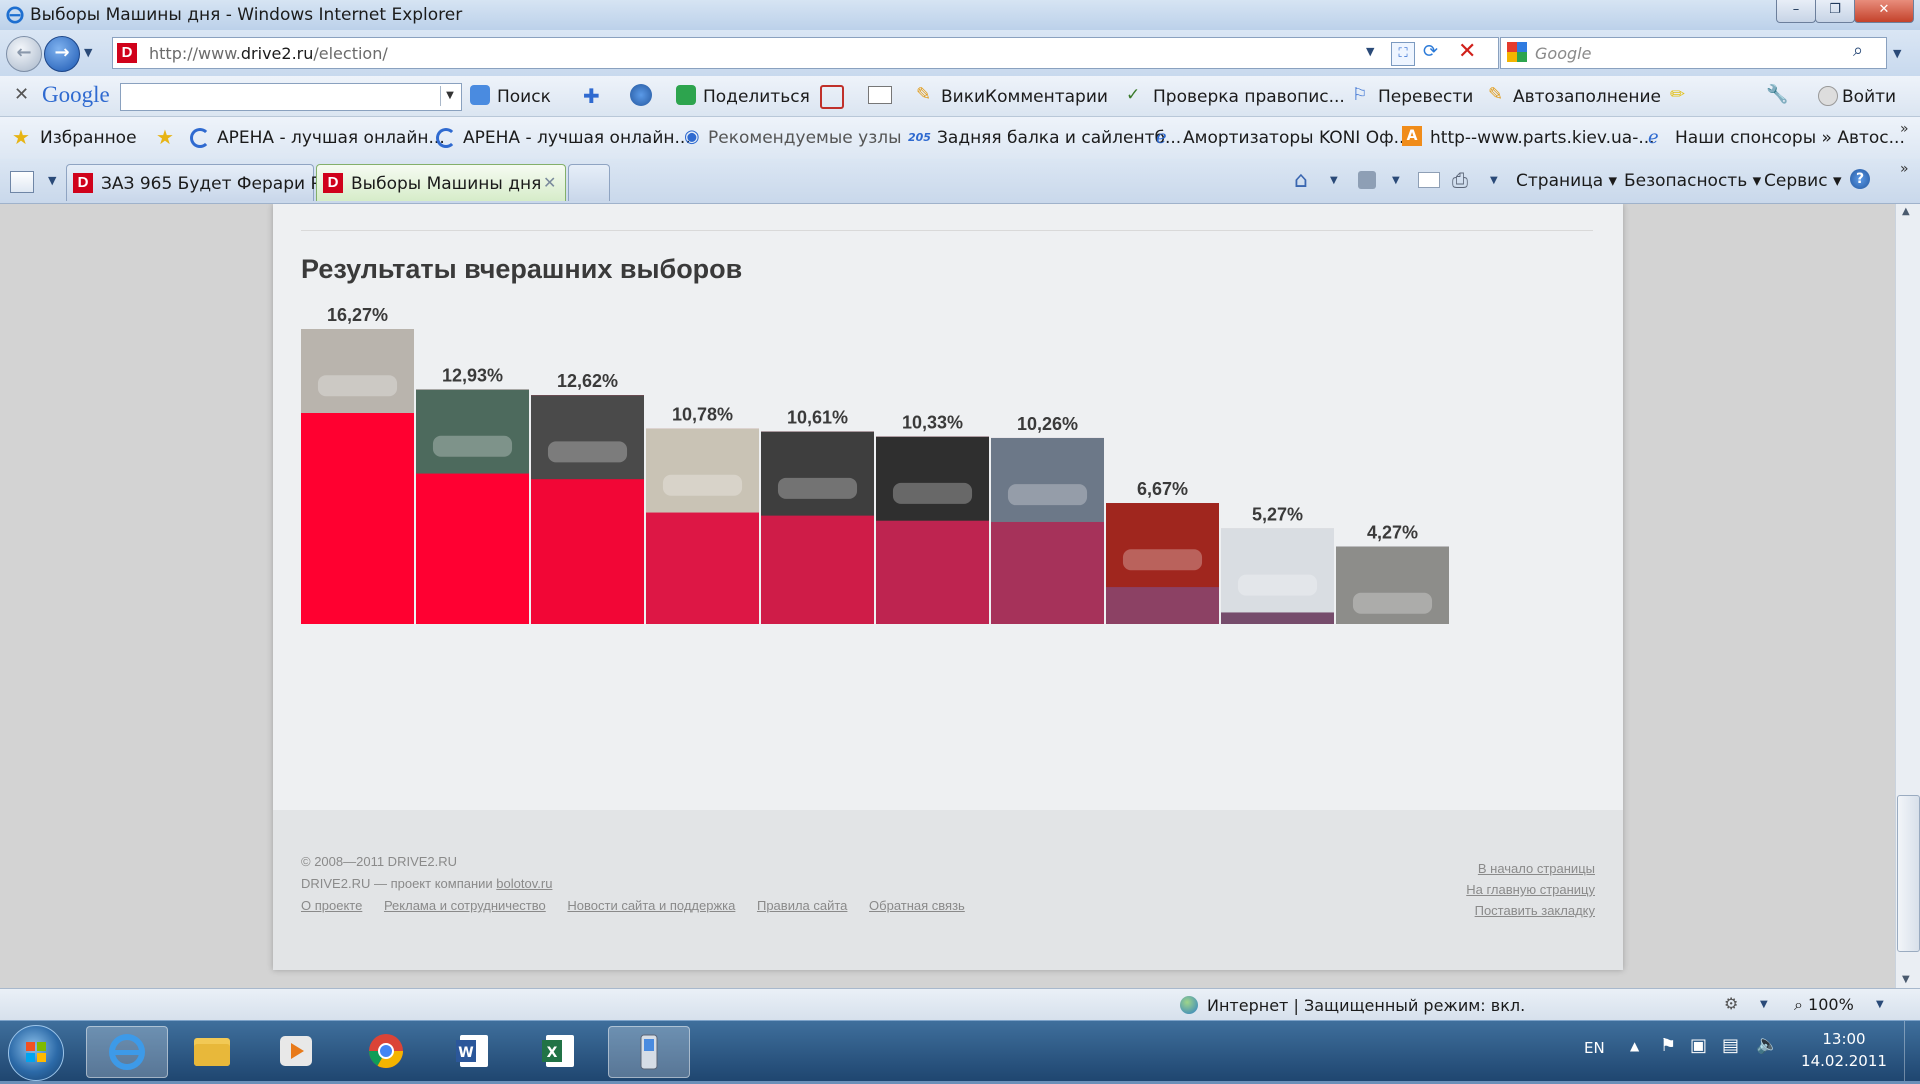 This screenshot has width=1920, height=1084. I want to click on new-tab-button, so click(589, 182).